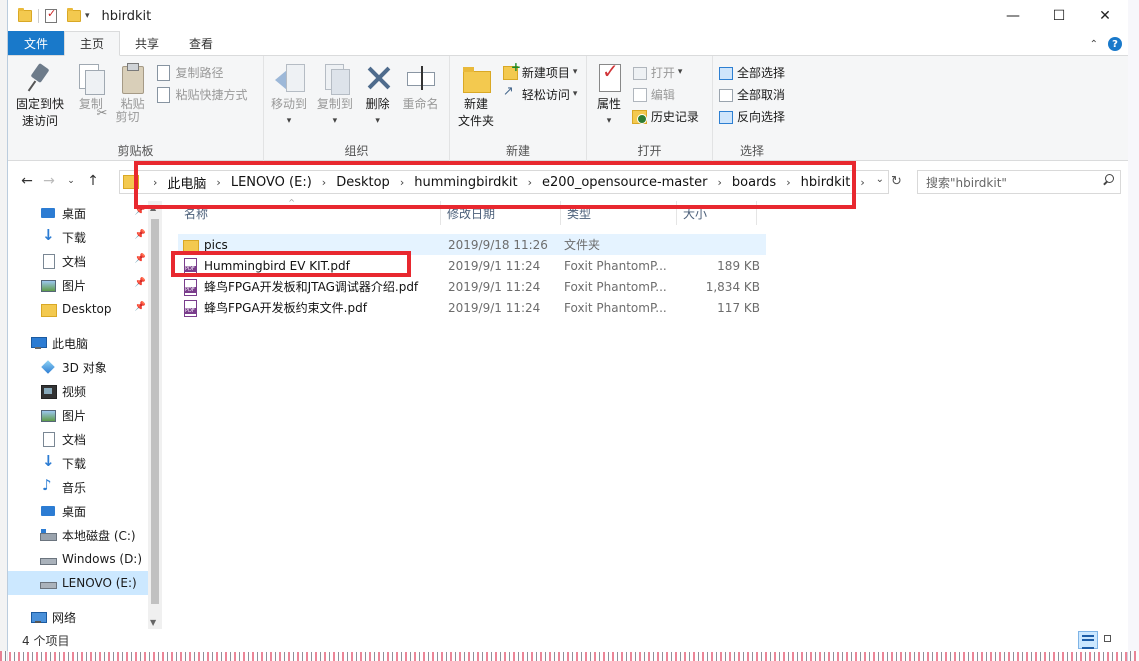 The width and height of the screenshot is (1139, 661). I want to click on minimize-button: —, so click(1013, 16).